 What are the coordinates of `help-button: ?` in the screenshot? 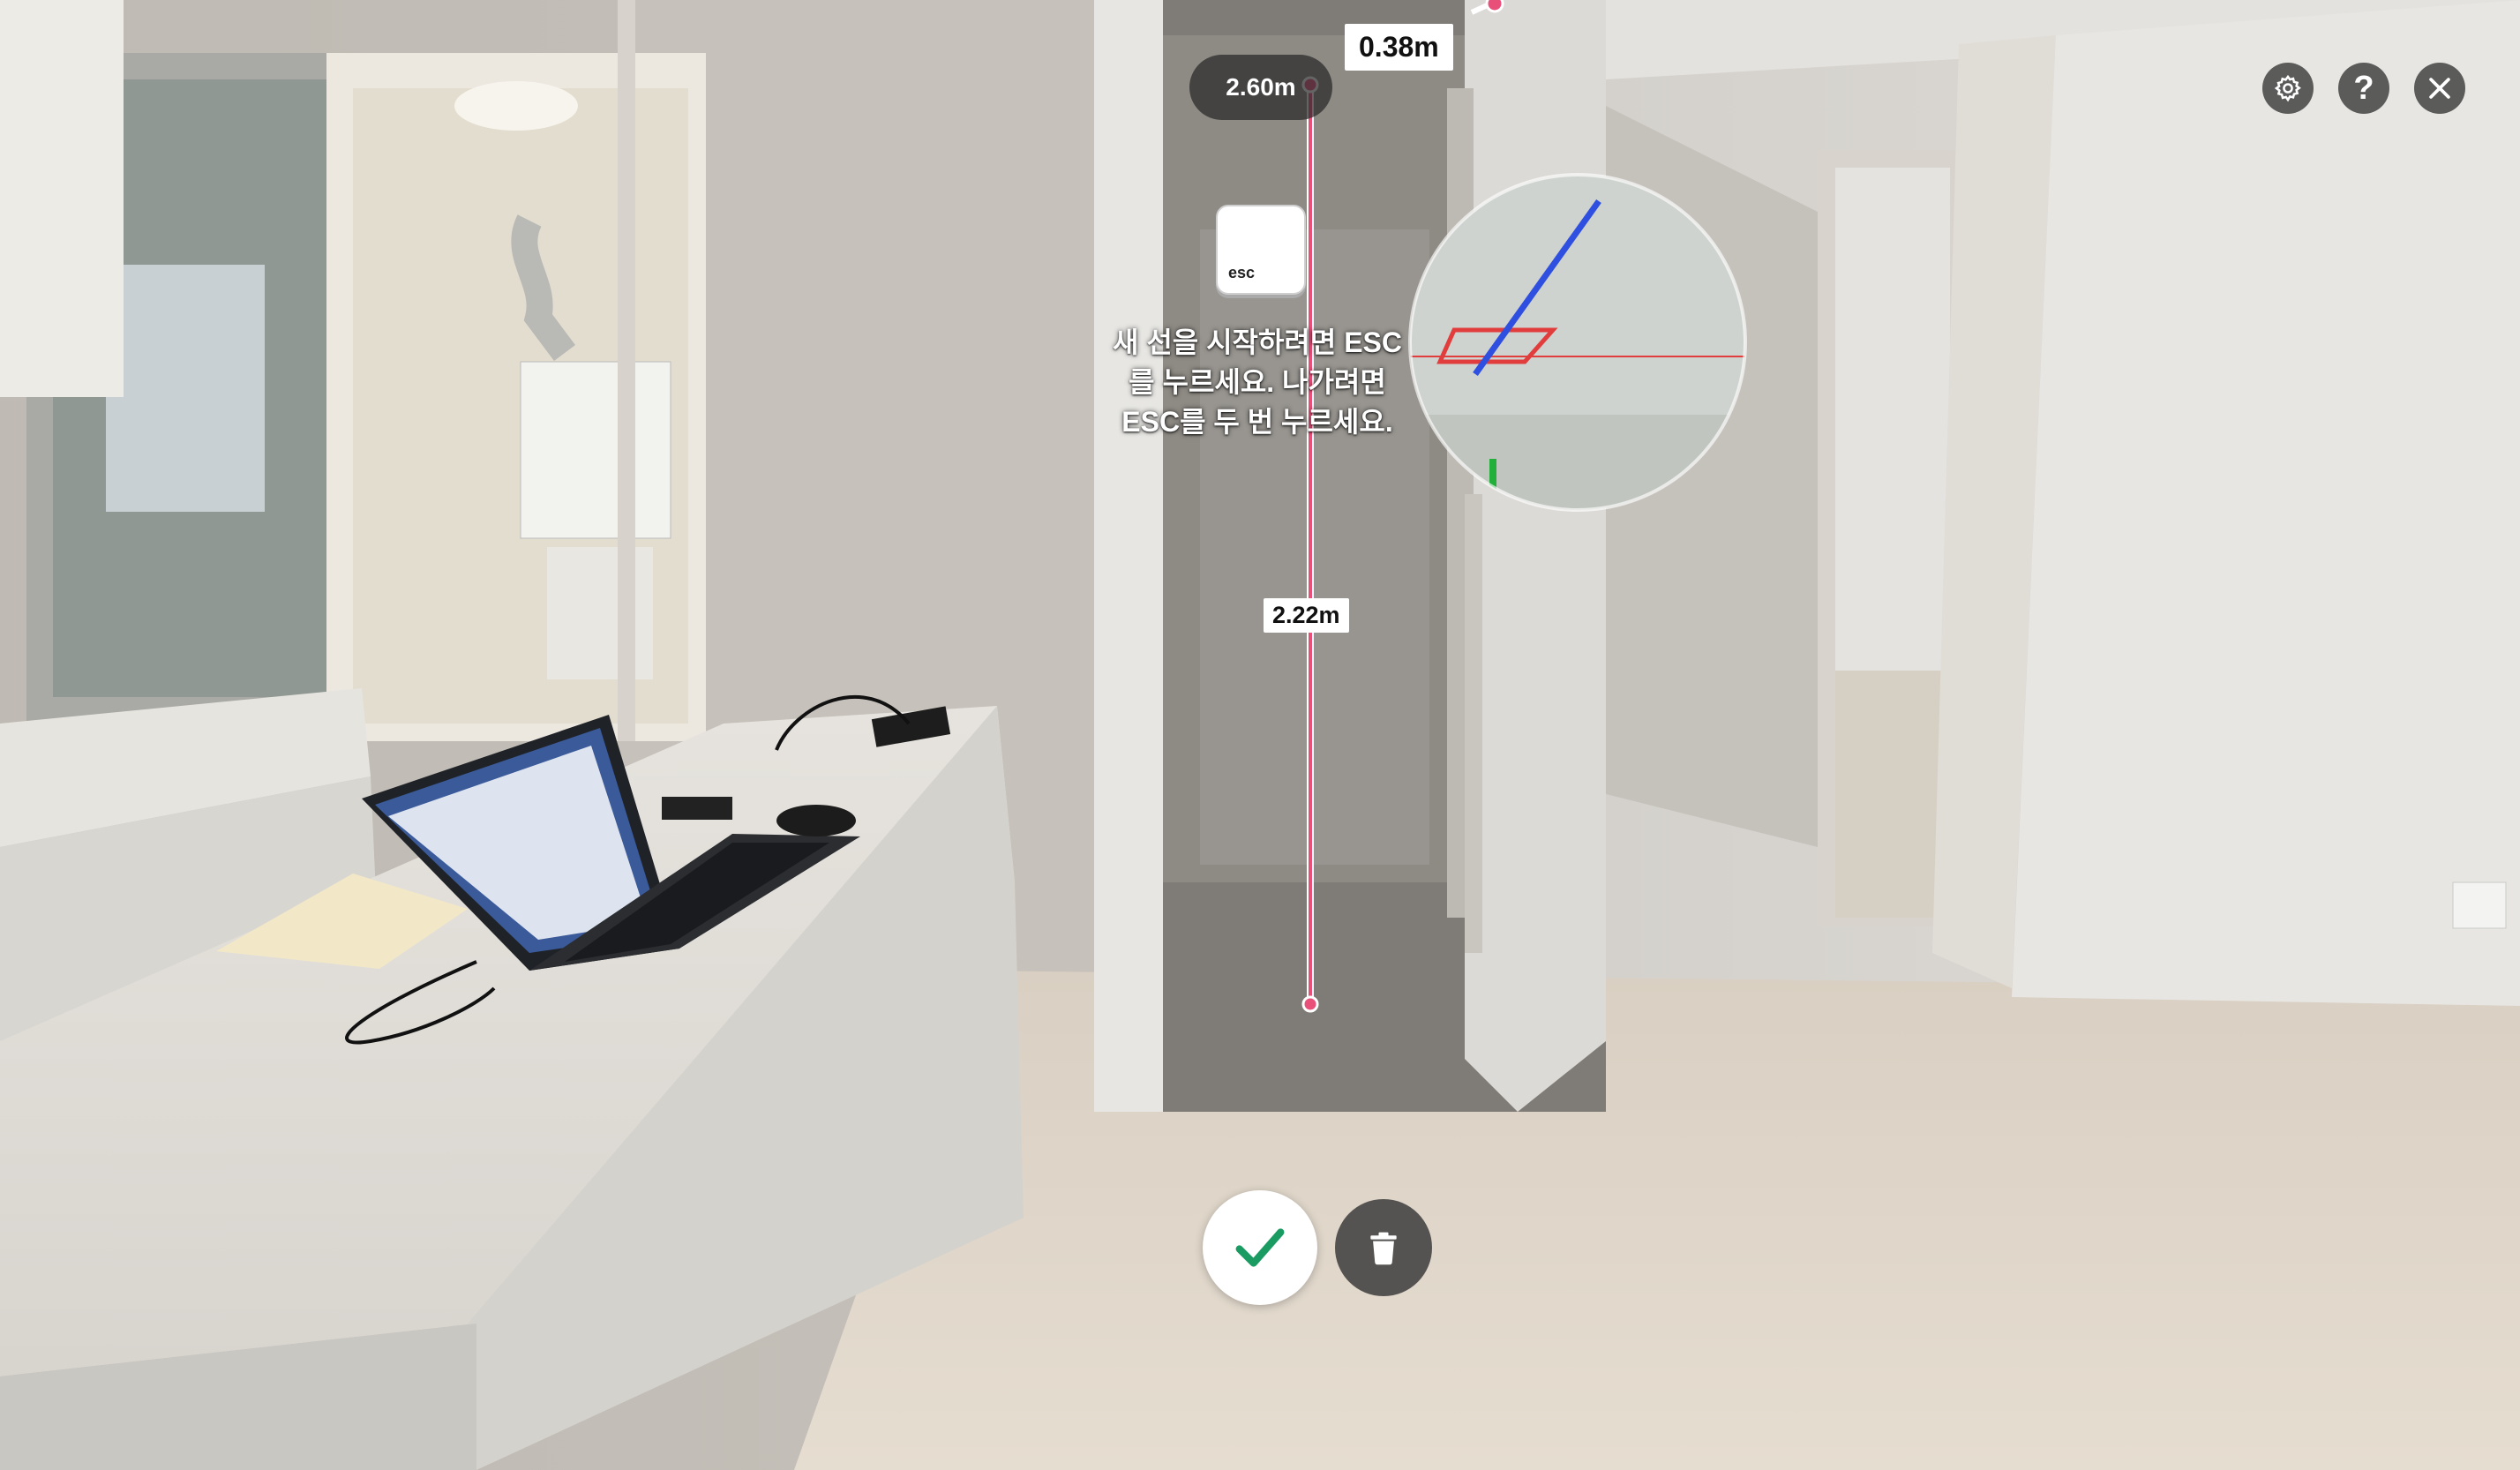 It's located at (2363, 88).